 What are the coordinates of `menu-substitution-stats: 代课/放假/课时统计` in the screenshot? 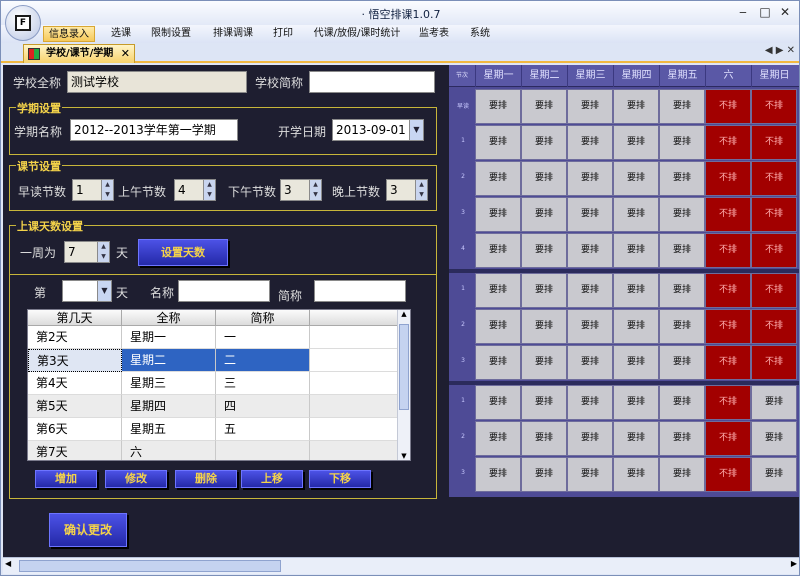 It's located at (357, 34).